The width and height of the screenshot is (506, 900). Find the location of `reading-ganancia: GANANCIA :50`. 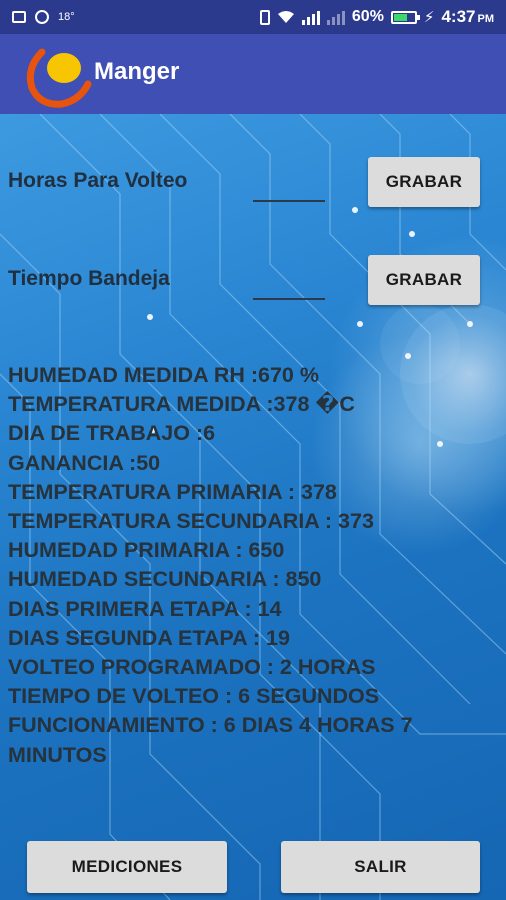

reading-ganancia: GANANCIA :50 is located at coordinates (84, 462).